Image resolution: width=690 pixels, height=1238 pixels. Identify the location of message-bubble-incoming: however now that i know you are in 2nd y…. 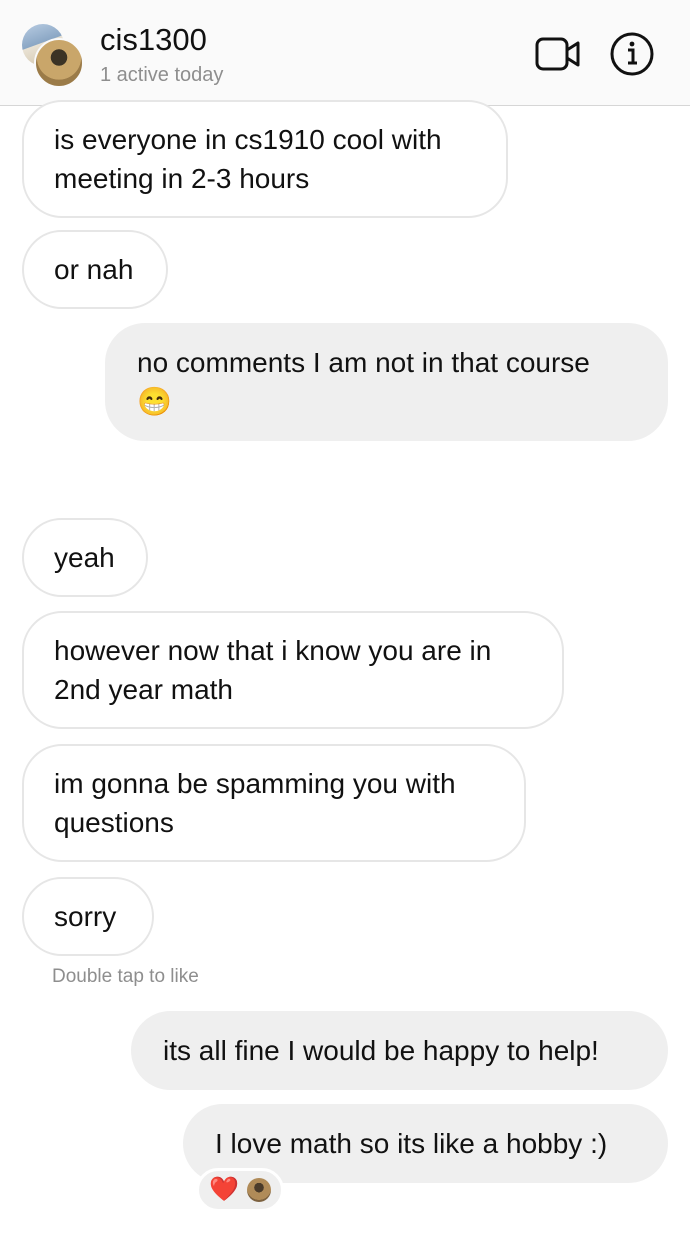
(293, 670).